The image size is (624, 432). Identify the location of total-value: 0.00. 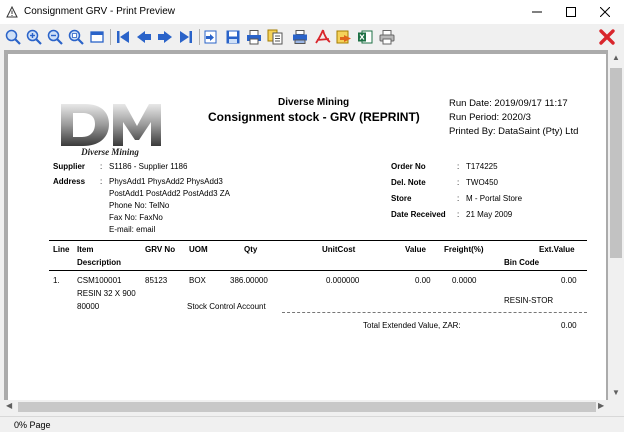
(569, 325).